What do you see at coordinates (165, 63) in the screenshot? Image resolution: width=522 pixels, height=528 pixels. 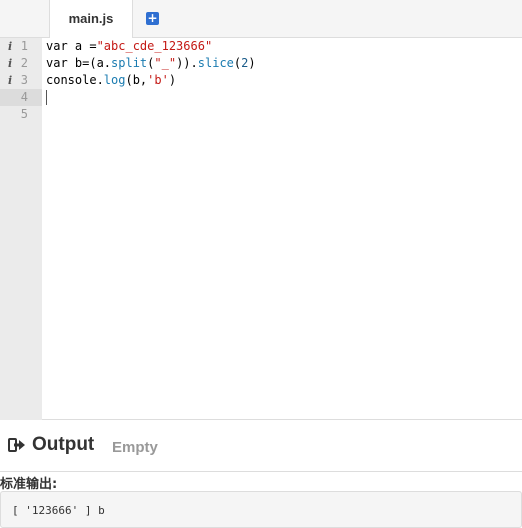 I see `code-token: "_"` at bounding box center [165, 63].